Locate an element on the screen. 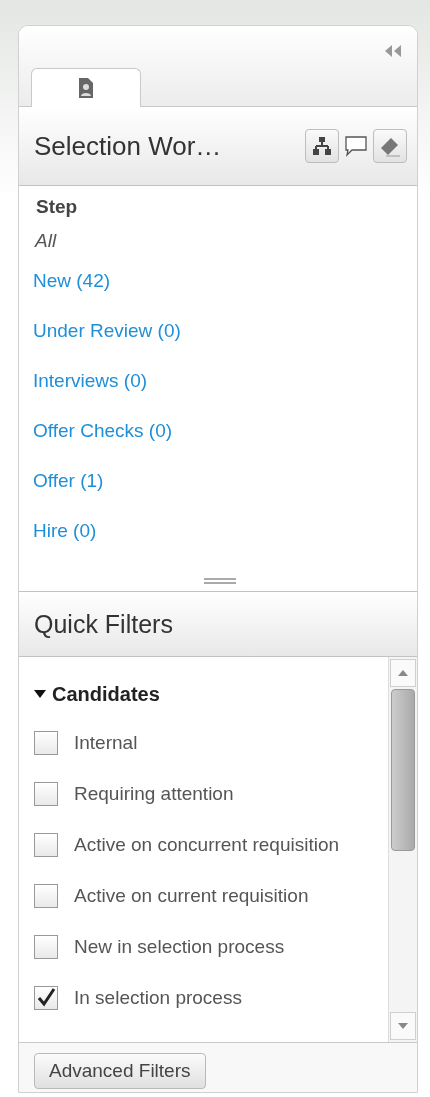 This screenshot has height=1097, width=430. person-icon is located at coordinates (86, 88).